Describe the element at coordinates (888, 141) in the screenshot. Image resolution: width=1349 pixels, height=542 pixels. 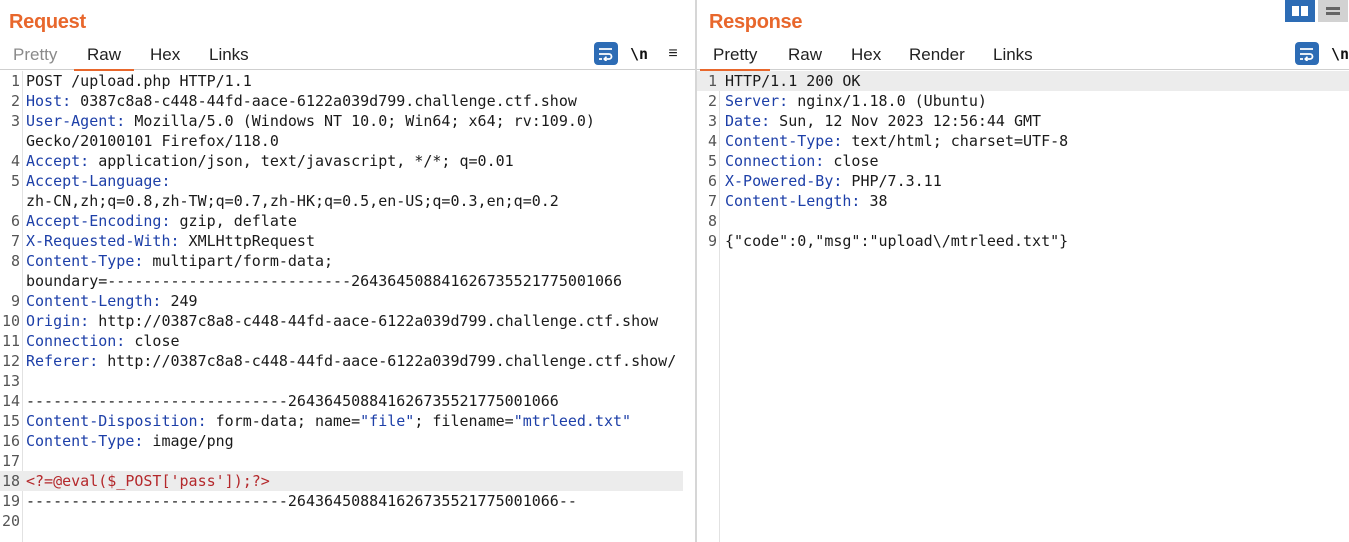
I see `response-line: 4 Content-Type: text/html; charset=UTF-8` at that location.